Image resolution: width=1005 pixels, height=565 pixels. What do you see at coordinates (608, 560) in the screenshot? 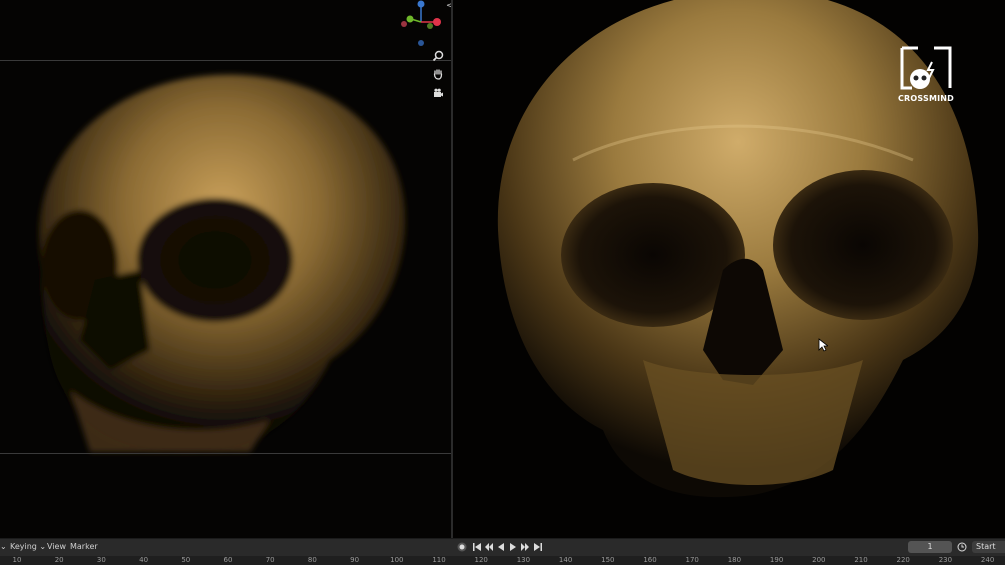
I see `ruler-tick-label: 150` at bounding box center [608, 560].